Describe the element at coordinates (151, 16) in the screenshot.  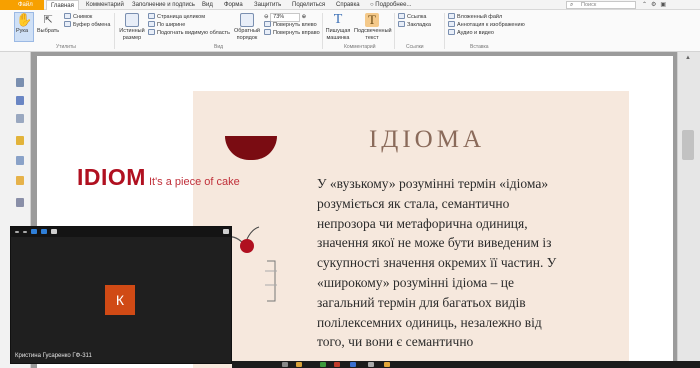
I see `fit-page-icon` at that location.